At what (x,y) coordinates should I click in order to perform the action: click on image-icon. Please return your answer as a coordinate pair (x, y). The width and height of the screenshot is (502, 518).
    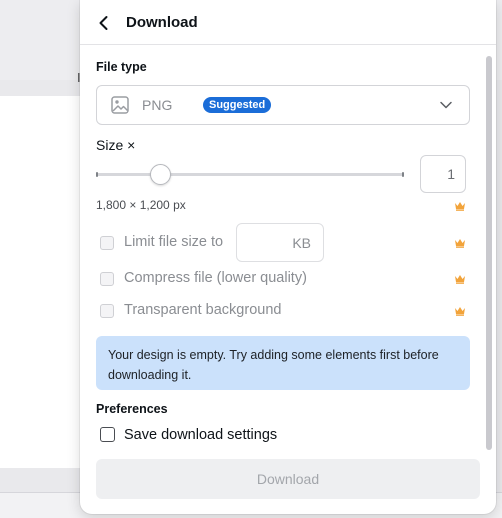
    Looking at the image, I should click on (120, 105).